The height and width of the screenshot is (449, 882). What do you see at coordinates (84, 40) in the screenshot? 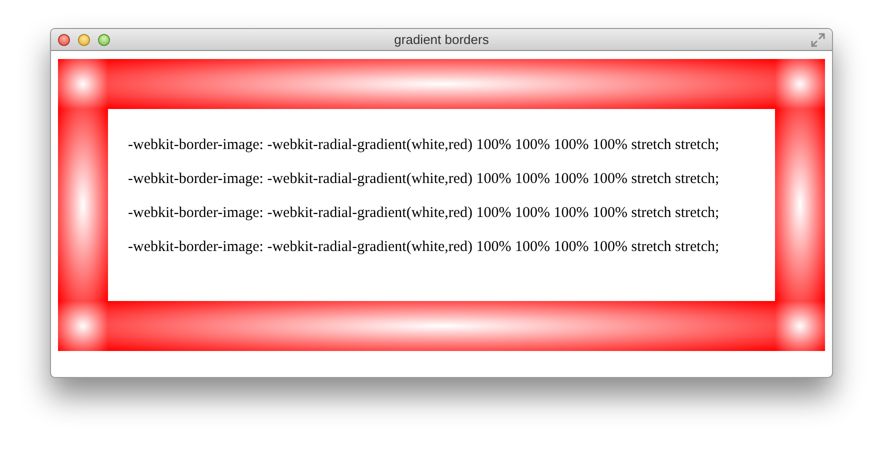
I see `minimize-button` at bounding box center [84, 40].